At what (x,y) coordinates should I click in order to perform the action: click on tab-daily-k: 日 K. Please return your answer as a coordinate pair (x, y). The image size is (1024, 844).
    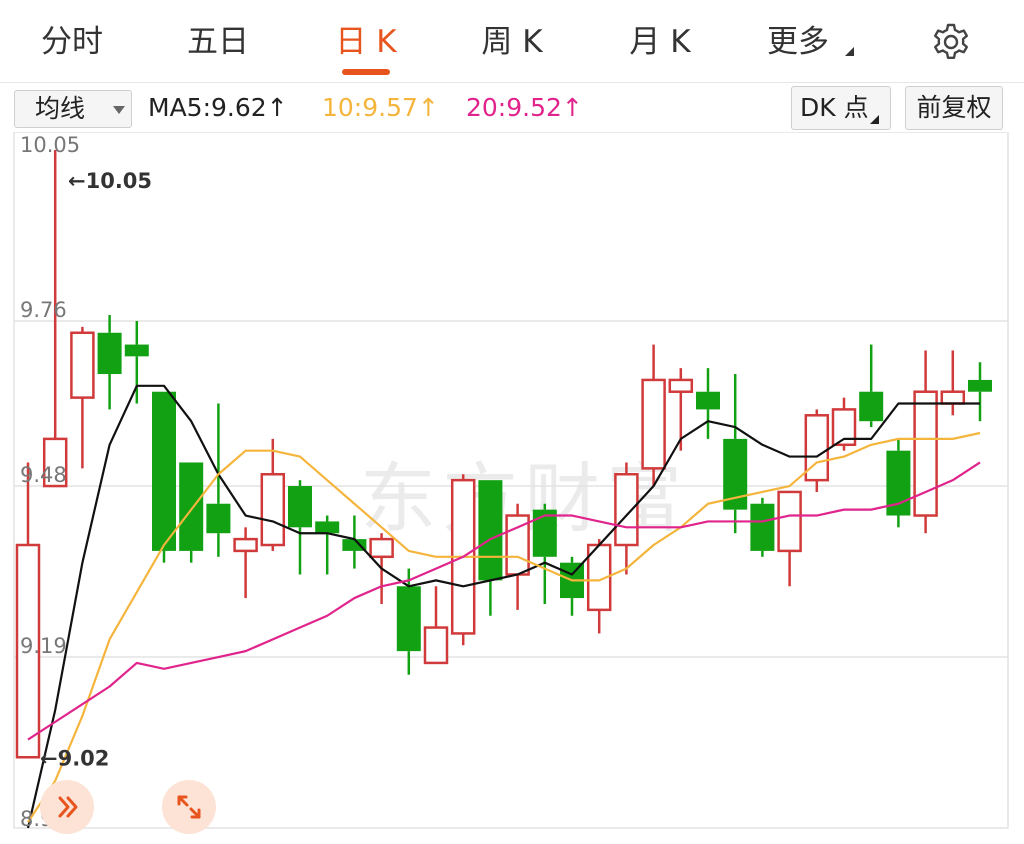
    Looking at the image, I should click on (366, 42).